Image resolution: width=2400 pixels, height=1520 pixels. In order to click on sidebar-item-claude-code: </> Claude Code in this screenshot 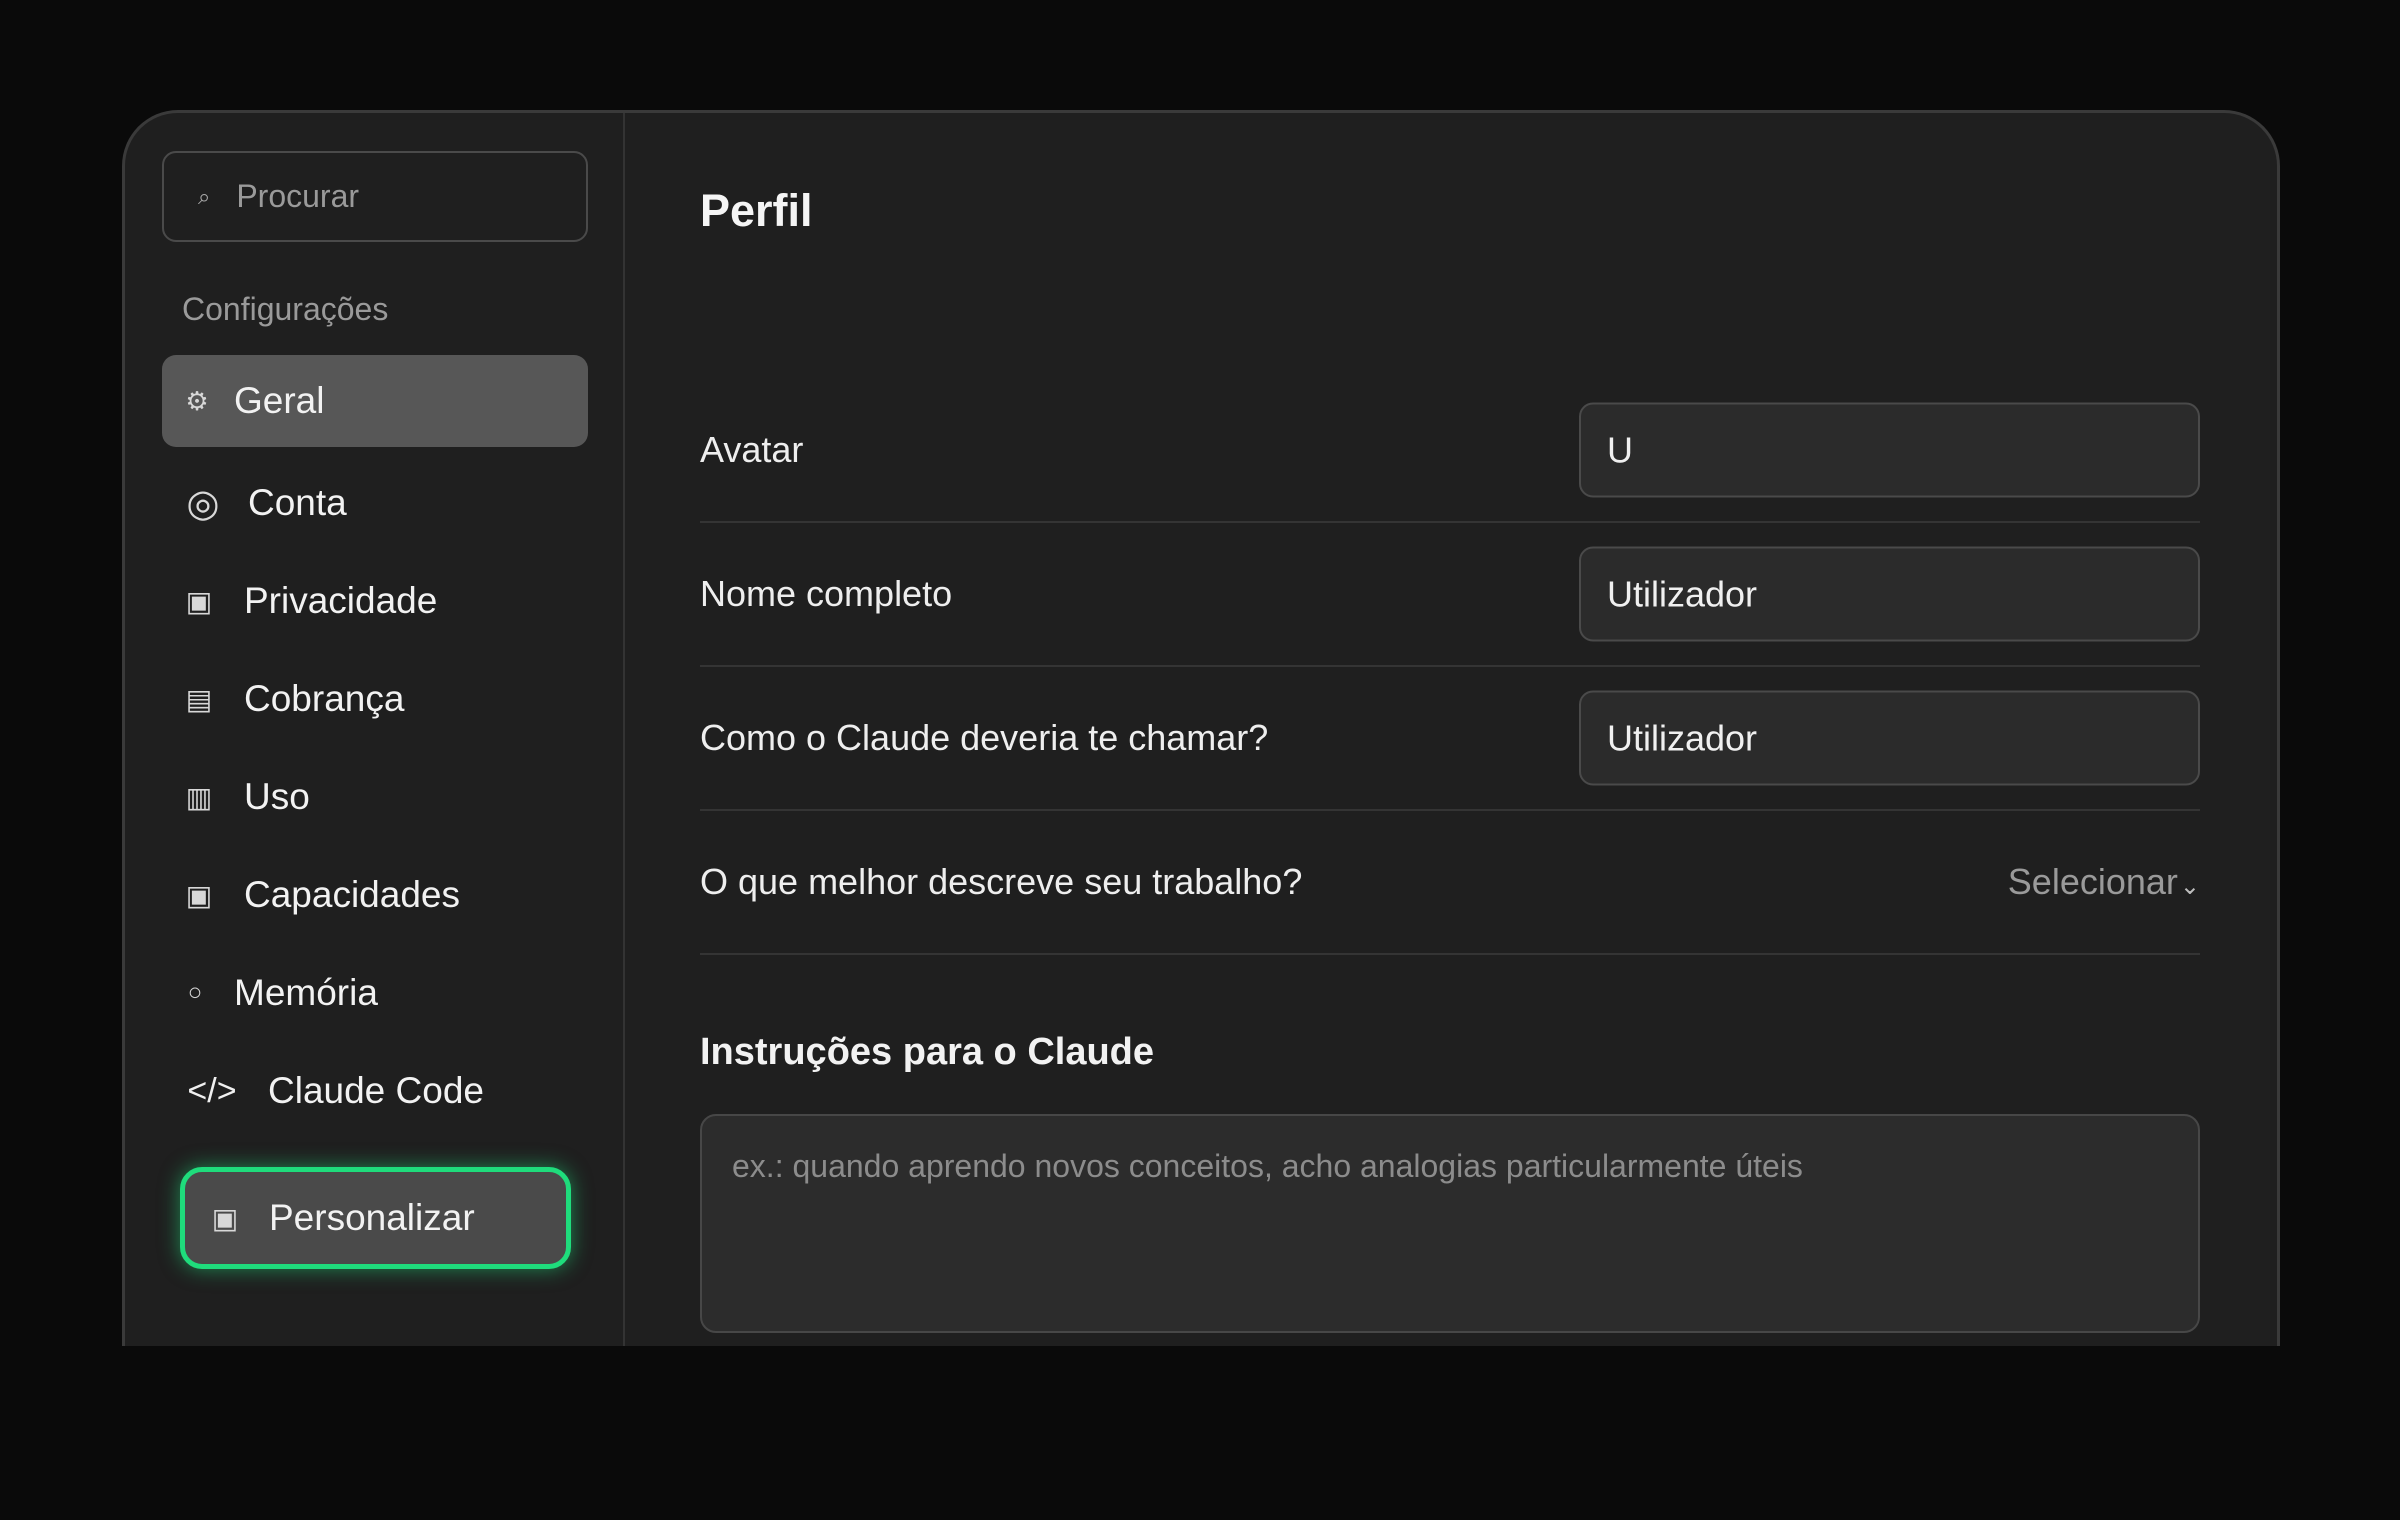, I will do `click(375, 1091)`.